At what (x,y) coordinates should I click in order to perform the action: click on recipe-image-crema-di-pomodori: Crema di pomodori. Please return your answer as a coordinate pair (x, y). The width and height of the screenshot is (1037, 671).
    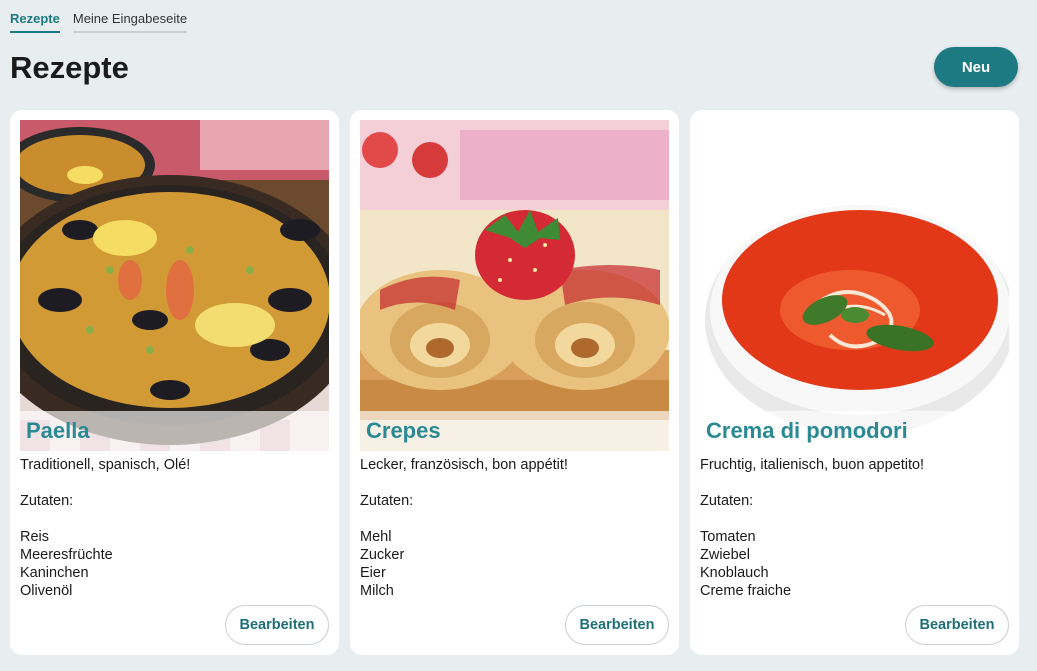
    Looking at the image, I should click on (854, 285).